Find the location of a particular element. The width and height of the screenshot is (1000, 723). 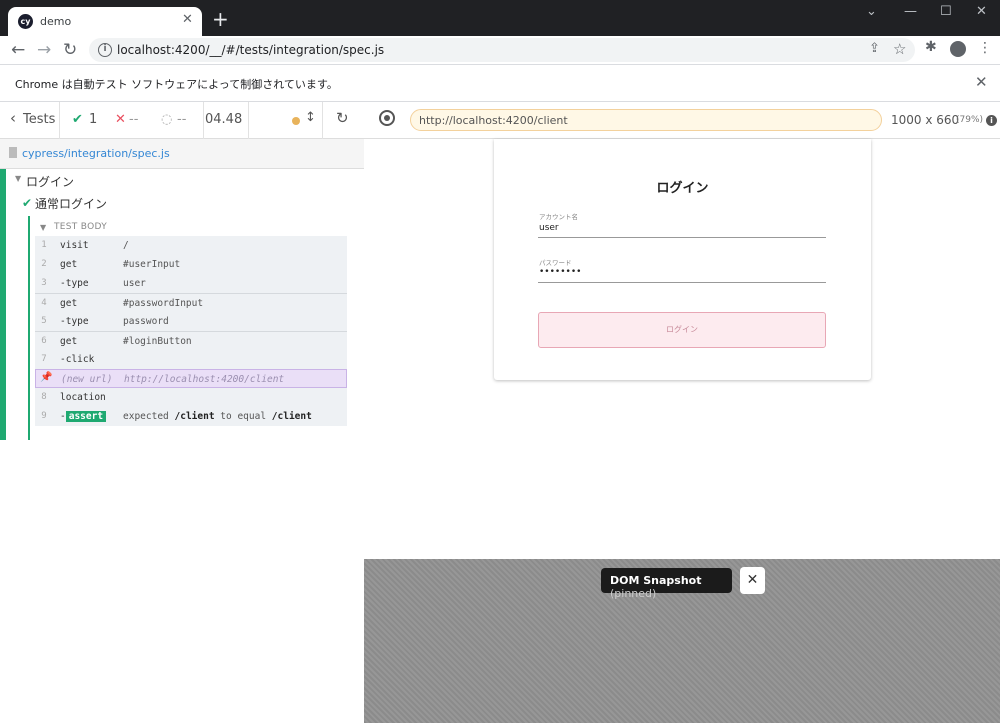

browser-tab: cy demo ✕ is located at coordinates (105, 21).